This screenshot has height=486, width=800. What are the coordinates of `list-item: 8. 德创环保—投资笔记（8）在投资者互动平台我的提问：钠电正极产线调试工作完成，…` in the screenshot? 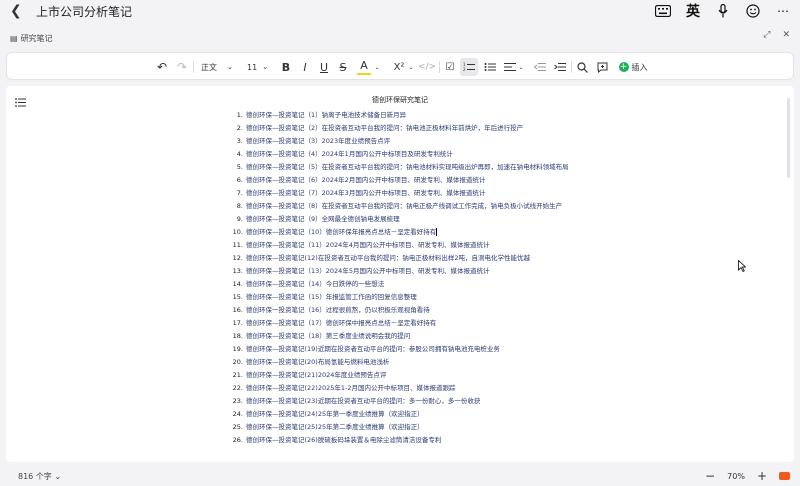 It's located at (400, 206).